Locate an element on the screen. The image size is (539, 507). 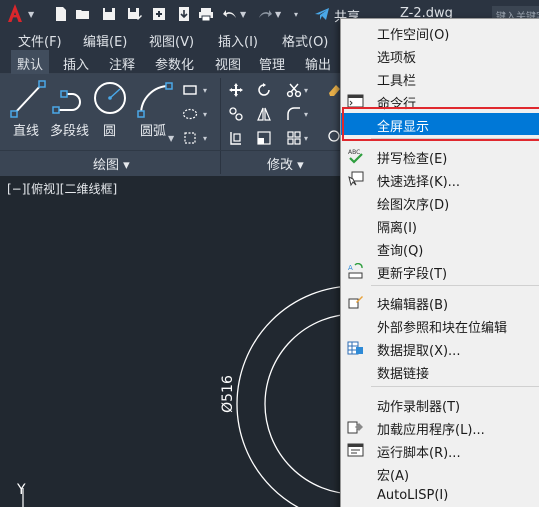
app-menu-caret-icon: ▼ is located at coordinates (31, 14).